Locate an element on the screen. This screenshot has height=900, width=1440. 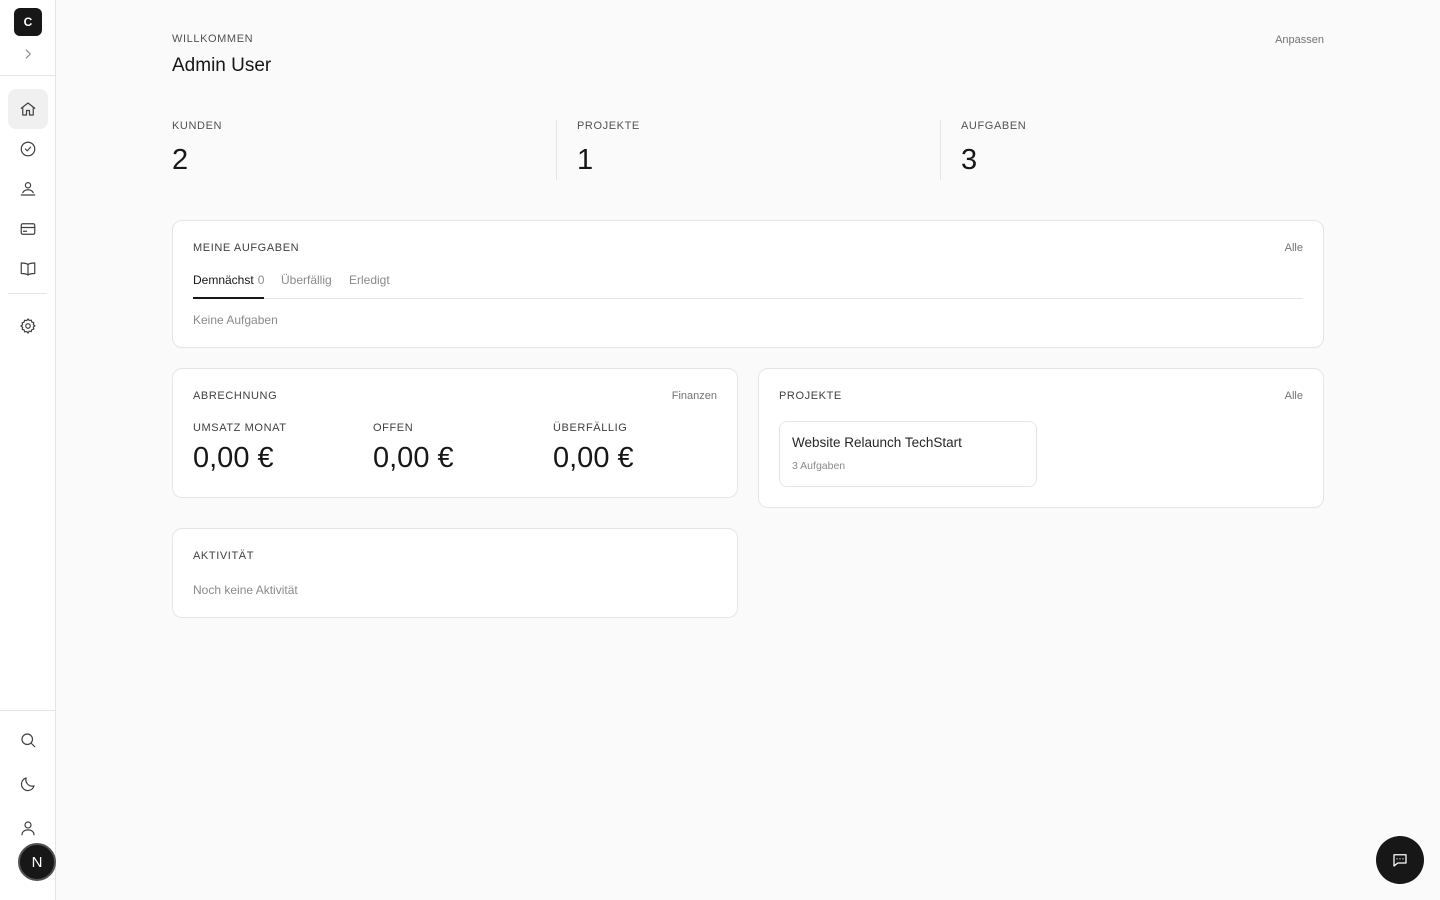
expand-sidebar-button is located at coordinates (28, 54).